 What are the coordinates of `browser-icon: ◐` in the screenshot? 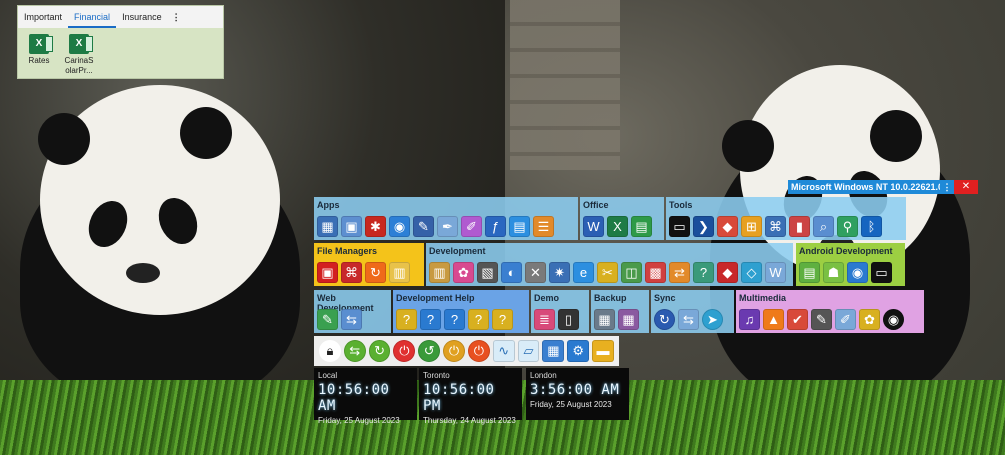 It's located at (511, 272).